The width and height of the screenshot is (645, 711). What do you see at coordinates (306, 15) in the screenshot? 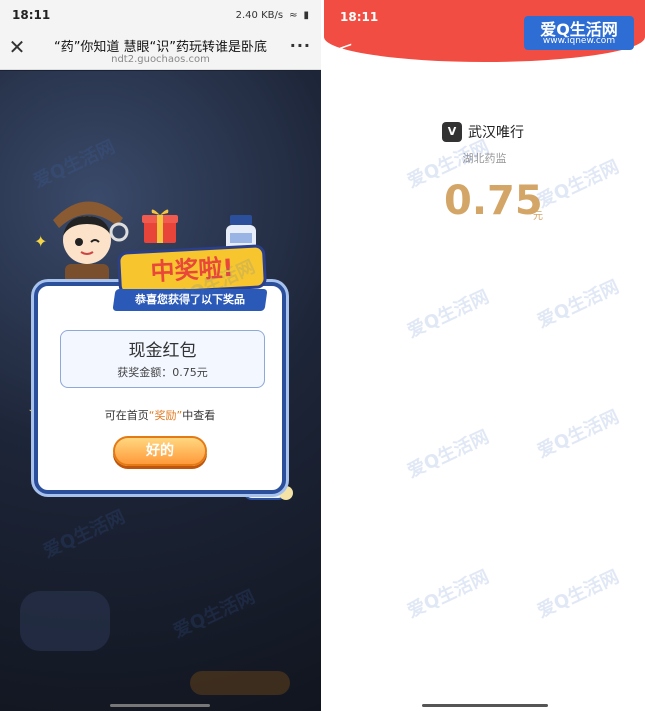
I see `battery-icon: ▮` at bounding box center [306, 15].